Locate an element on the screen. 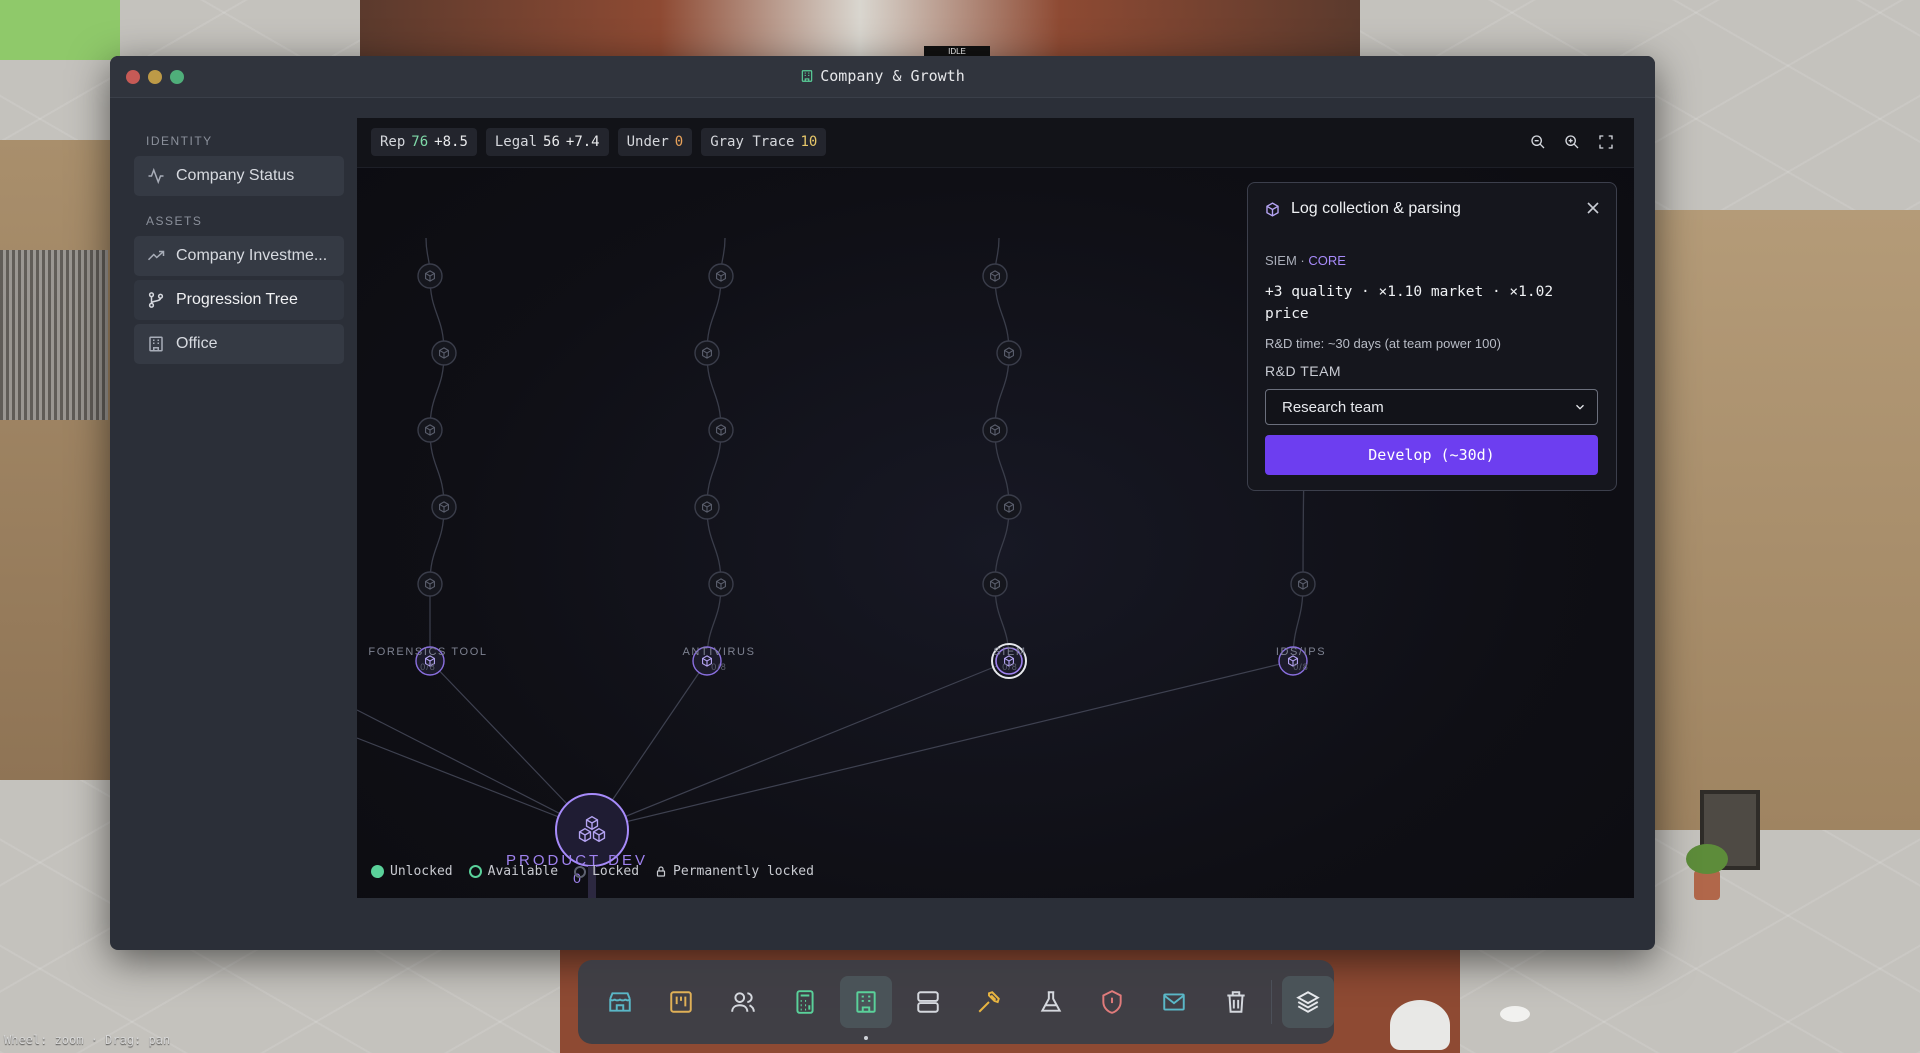  panel-header: Log collection & parsing is located at coordinates (1432, 209).